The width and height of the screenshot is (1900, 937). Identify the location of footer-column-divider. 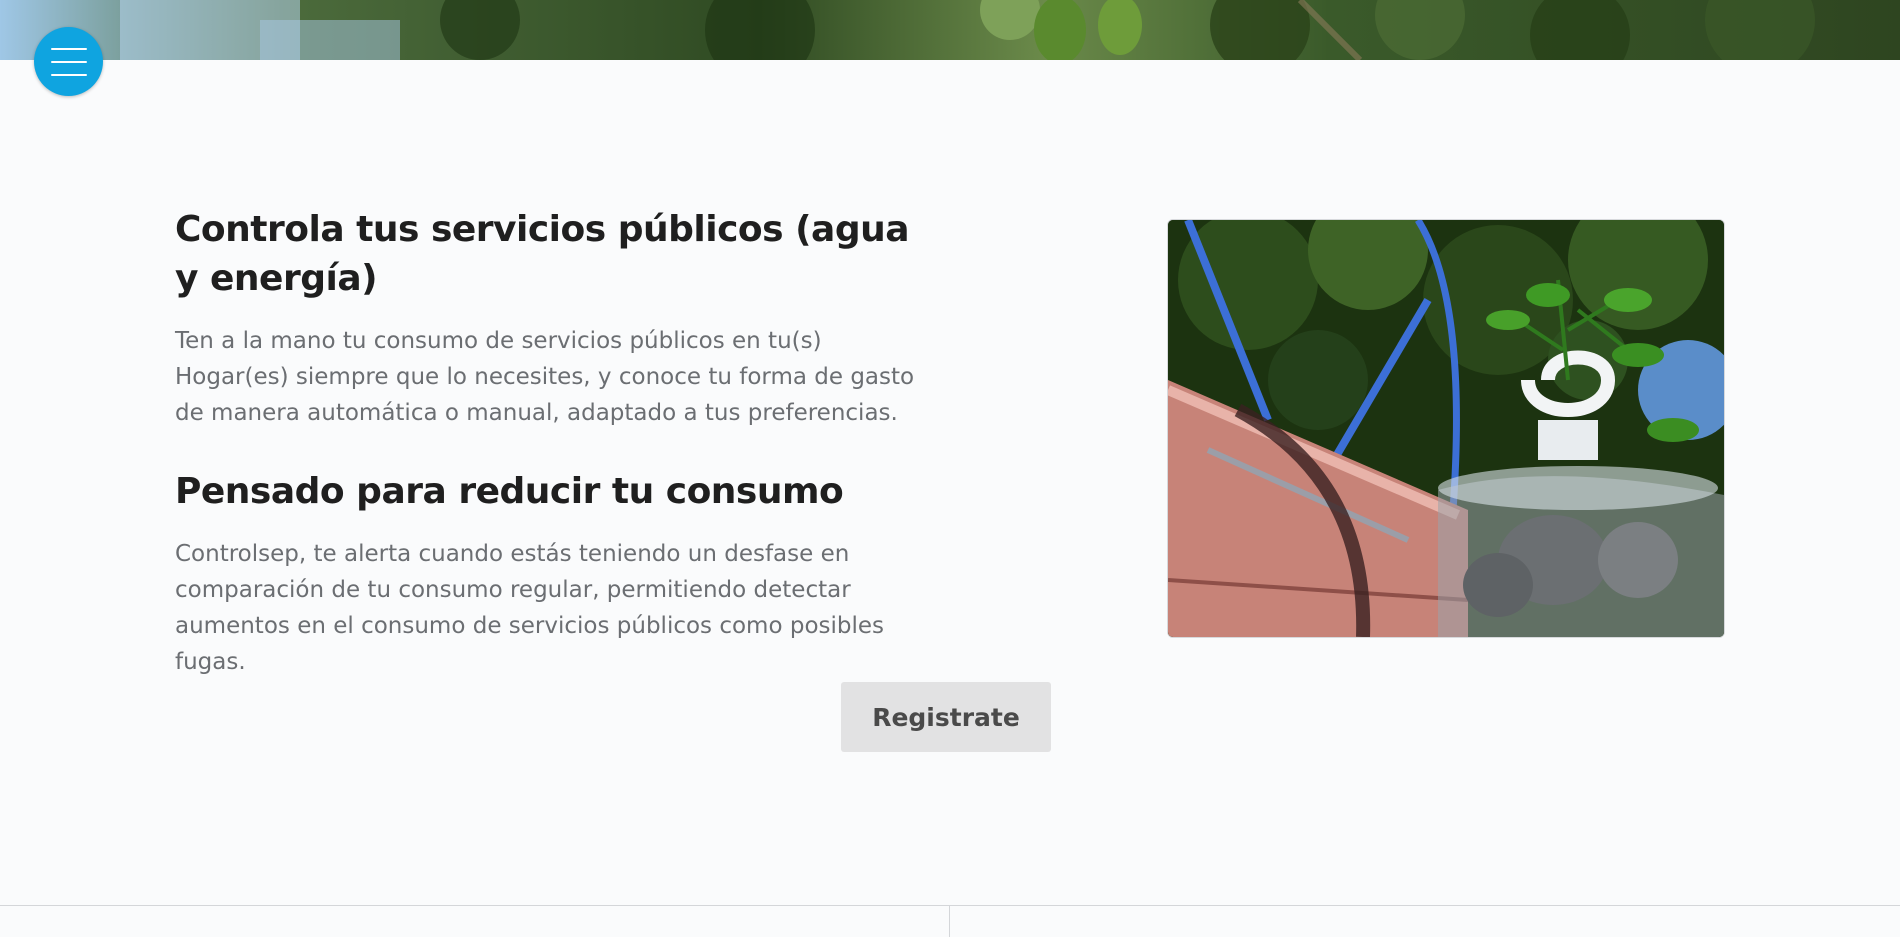
(949, 921).